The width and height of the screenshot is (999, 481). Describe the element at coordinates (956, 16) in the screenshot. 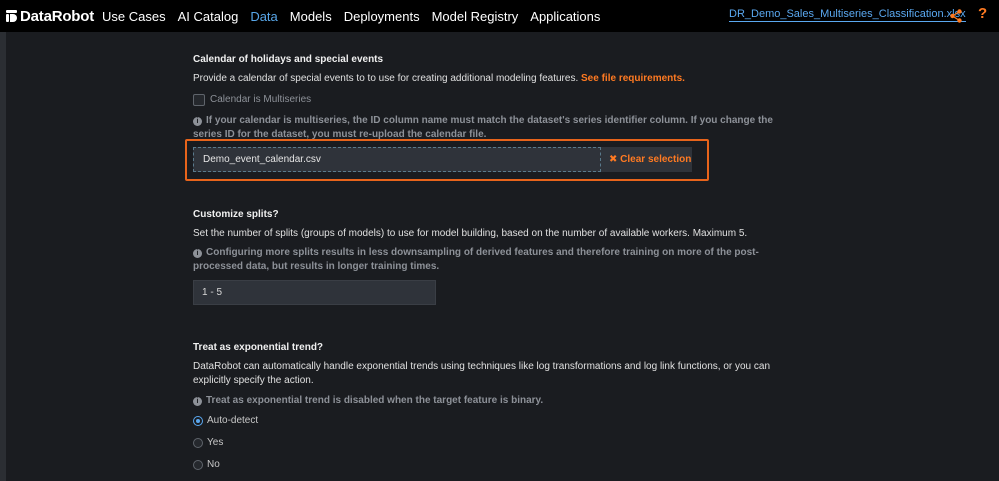

I see `share-icon` at that location.